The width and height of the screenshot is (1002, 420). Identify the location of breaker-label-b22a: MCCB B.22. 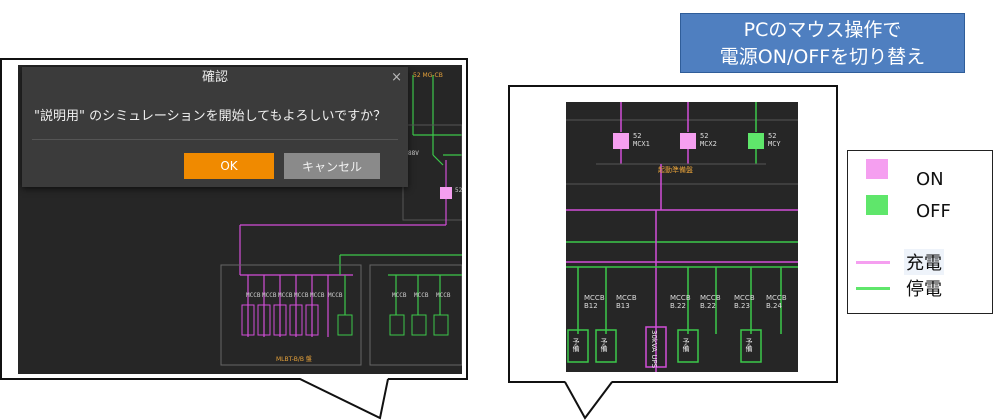
(680, 302).